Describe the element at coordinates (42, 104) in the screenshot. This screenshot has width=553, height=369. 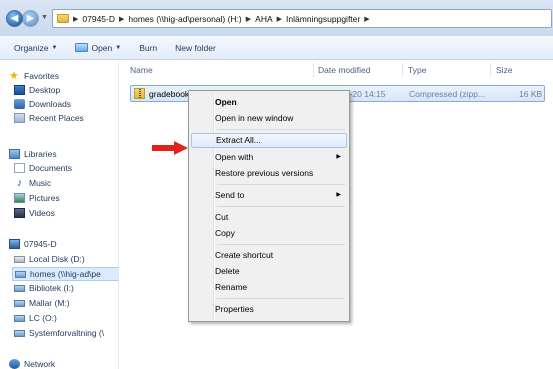
I see `nav-downloads: Downloads` at that location.